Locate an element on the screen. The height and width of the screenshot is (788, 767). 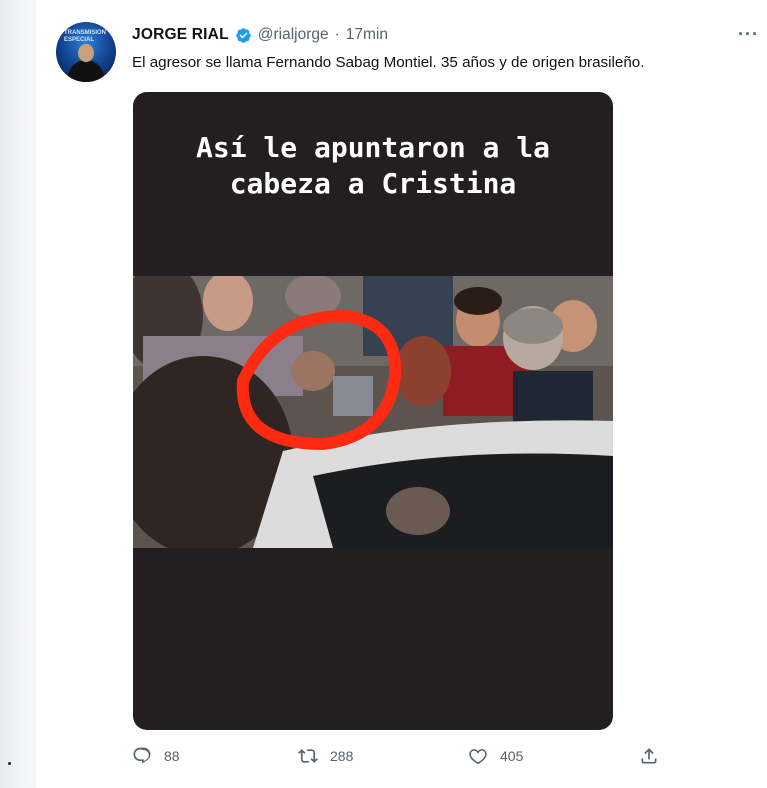
author-handle: @rialjorge is located at coordinates (293, 35).